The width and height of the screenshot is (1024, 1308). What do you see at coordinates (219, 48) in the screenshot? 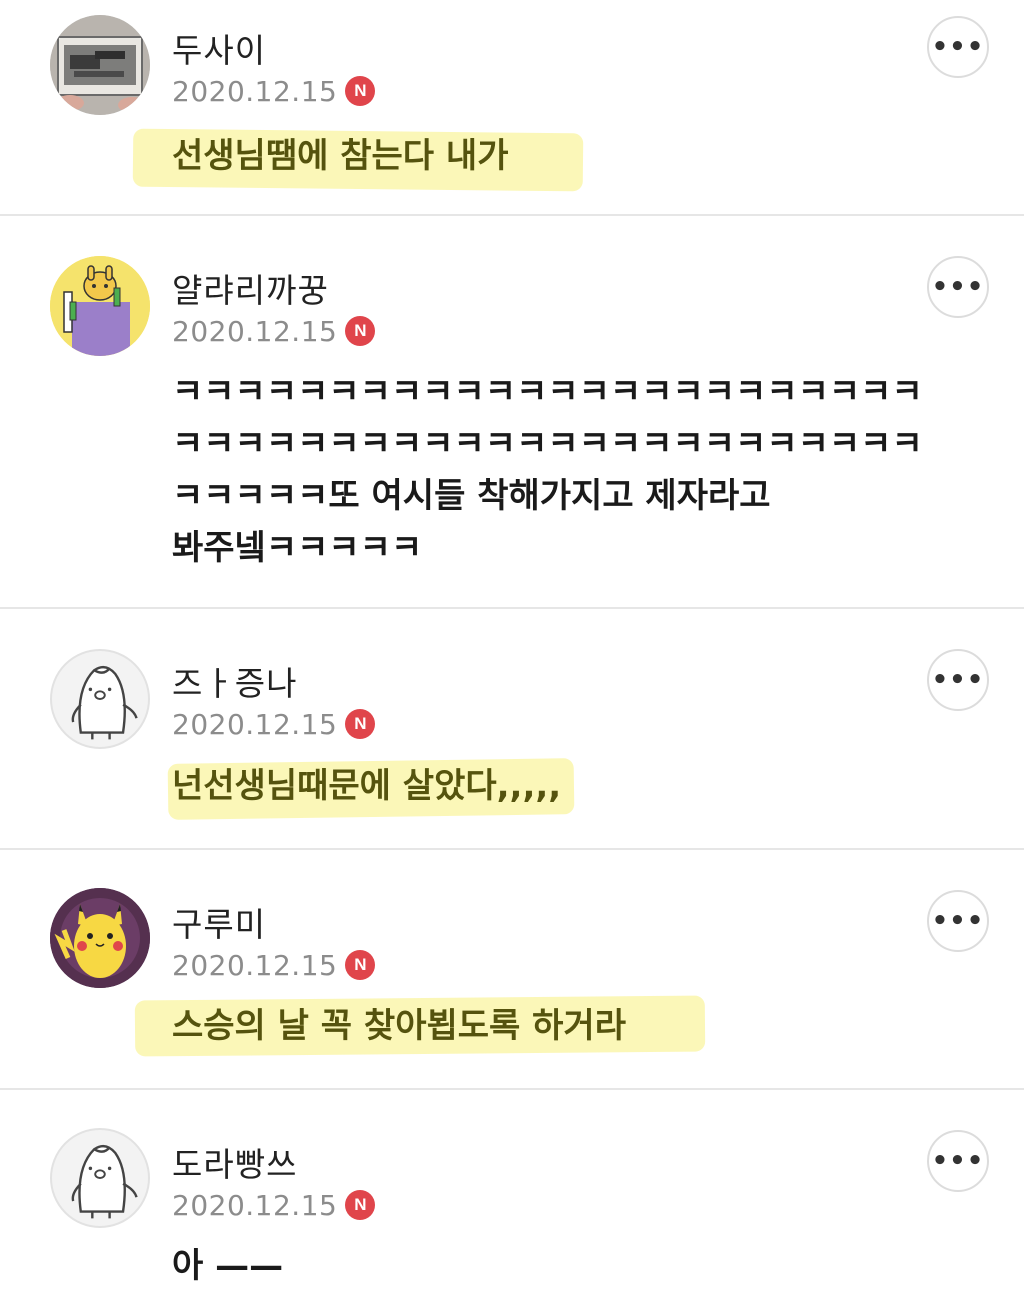
I see `nickname: 두사이` at bounding box center [219, 48].